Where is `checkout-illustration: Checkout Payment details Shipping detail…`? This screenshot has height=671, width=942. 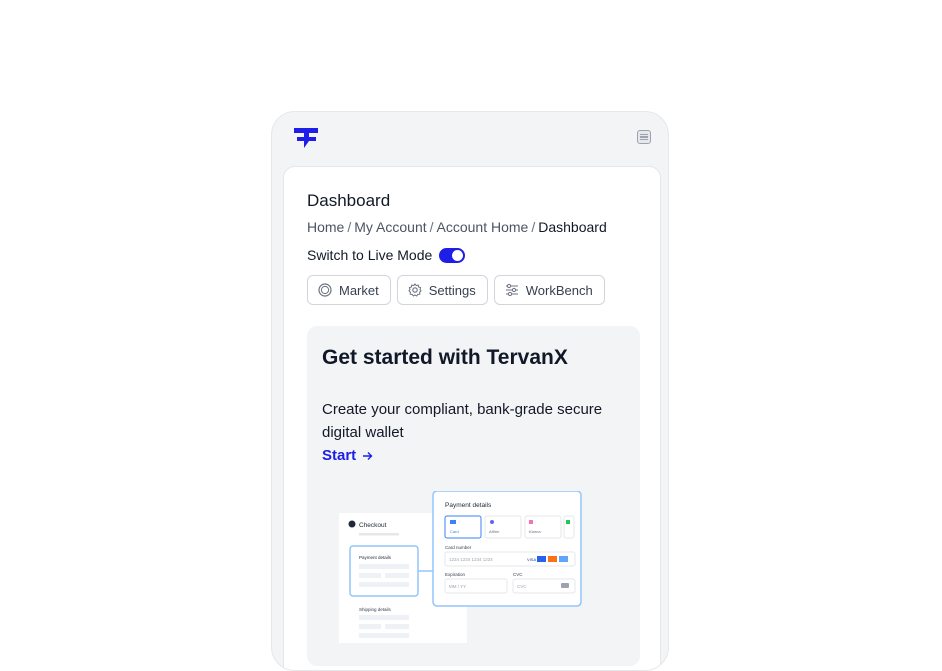 checkout-illustration: Checkout Payment details Shipping detail… is located at coordinates (460, 567).